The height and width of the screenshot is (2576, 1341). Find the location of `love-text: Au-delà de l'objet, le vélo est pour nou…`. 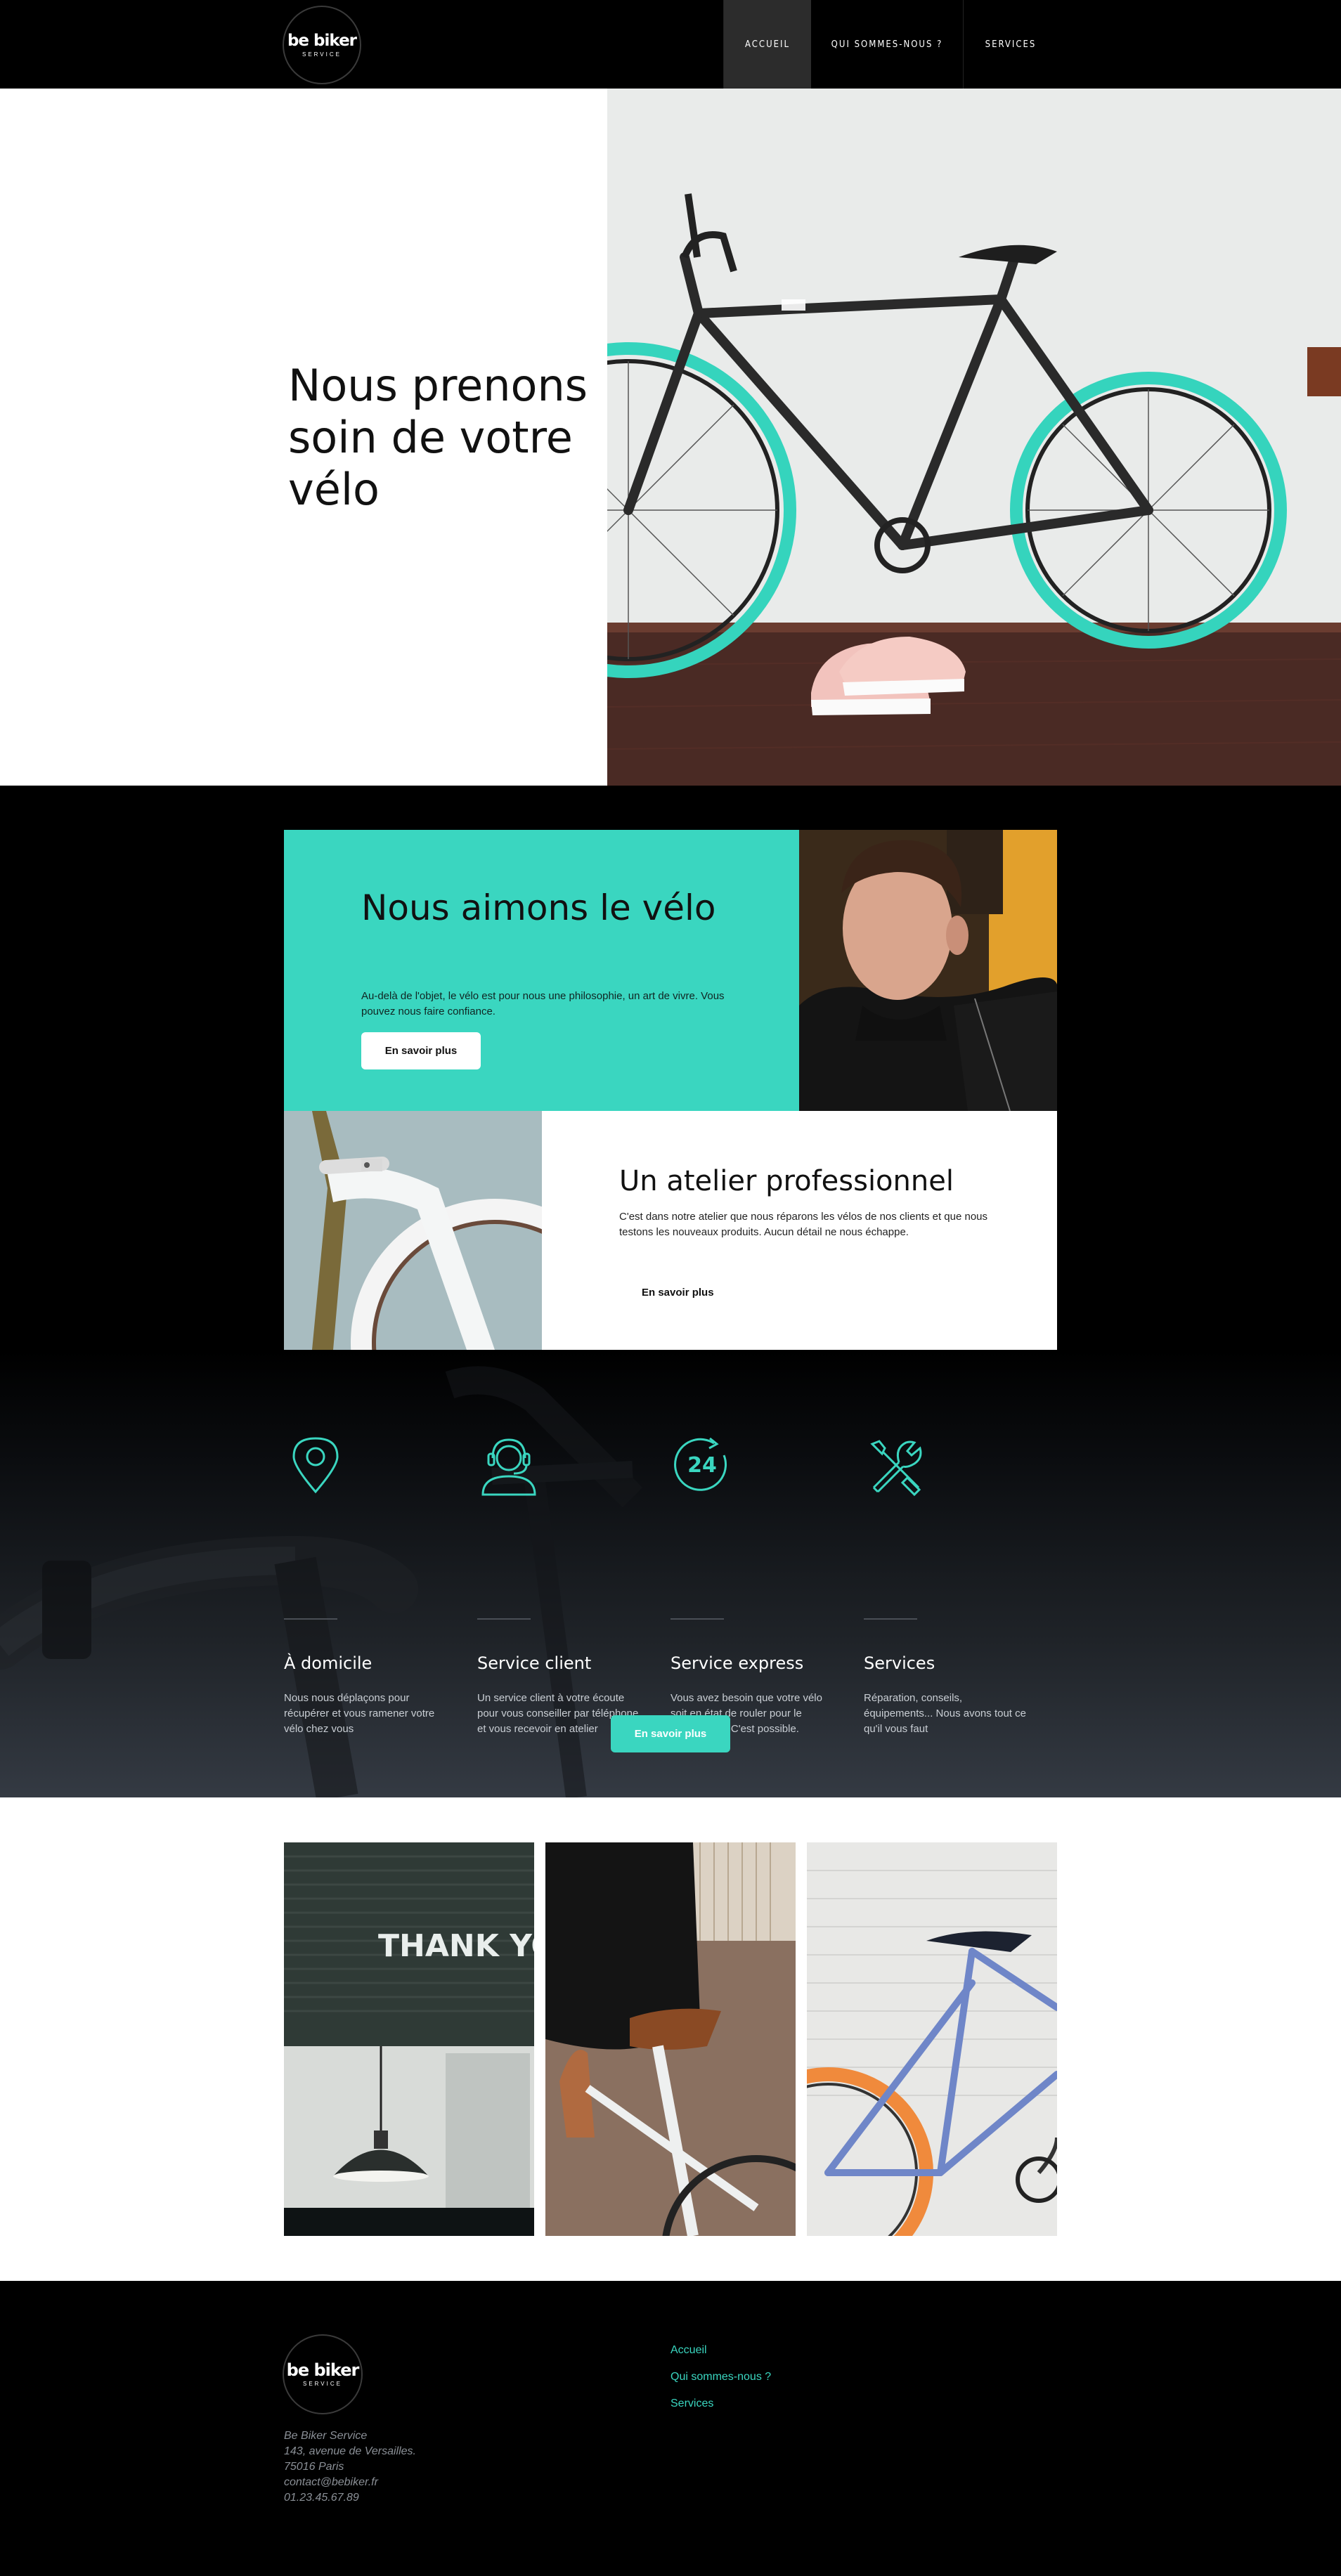

love-text: Au-delà de l'objet, le vélo est pour nou… is located at coordinates (543, 1003).